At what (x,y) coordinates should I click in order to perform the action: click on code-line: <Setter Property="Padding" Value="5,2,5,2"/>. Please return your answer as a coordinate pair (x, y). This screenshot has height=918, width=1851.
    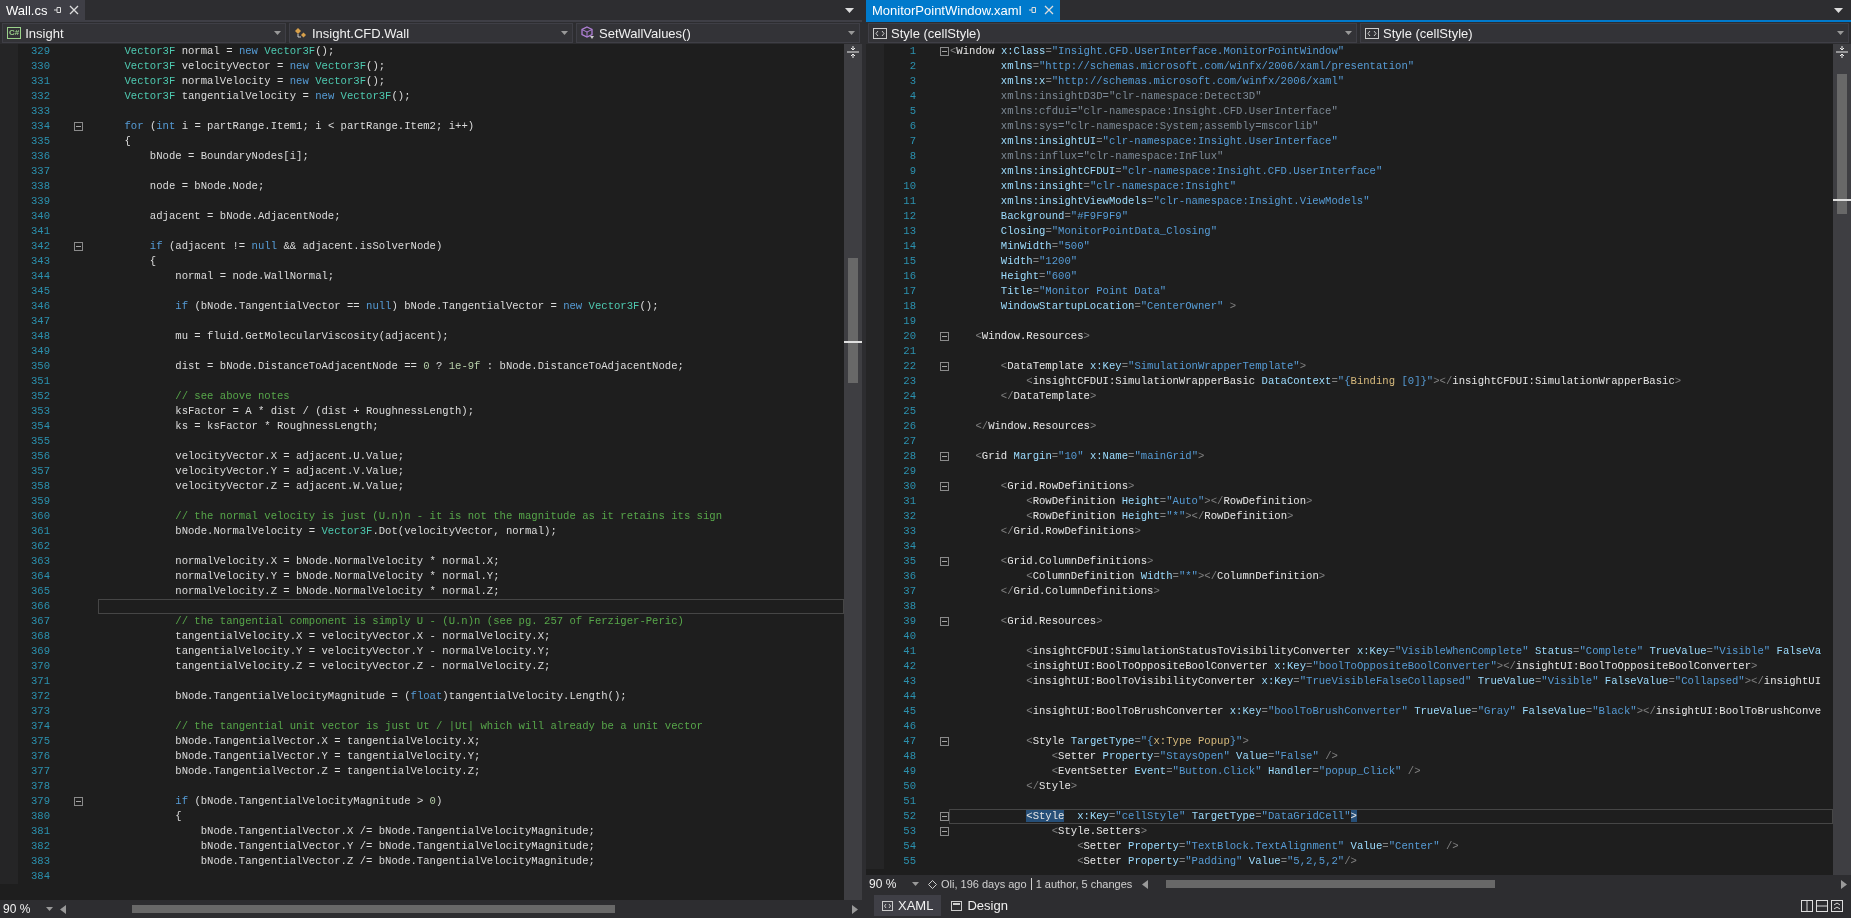
    Looking at the image, I should click on (1217, 861).